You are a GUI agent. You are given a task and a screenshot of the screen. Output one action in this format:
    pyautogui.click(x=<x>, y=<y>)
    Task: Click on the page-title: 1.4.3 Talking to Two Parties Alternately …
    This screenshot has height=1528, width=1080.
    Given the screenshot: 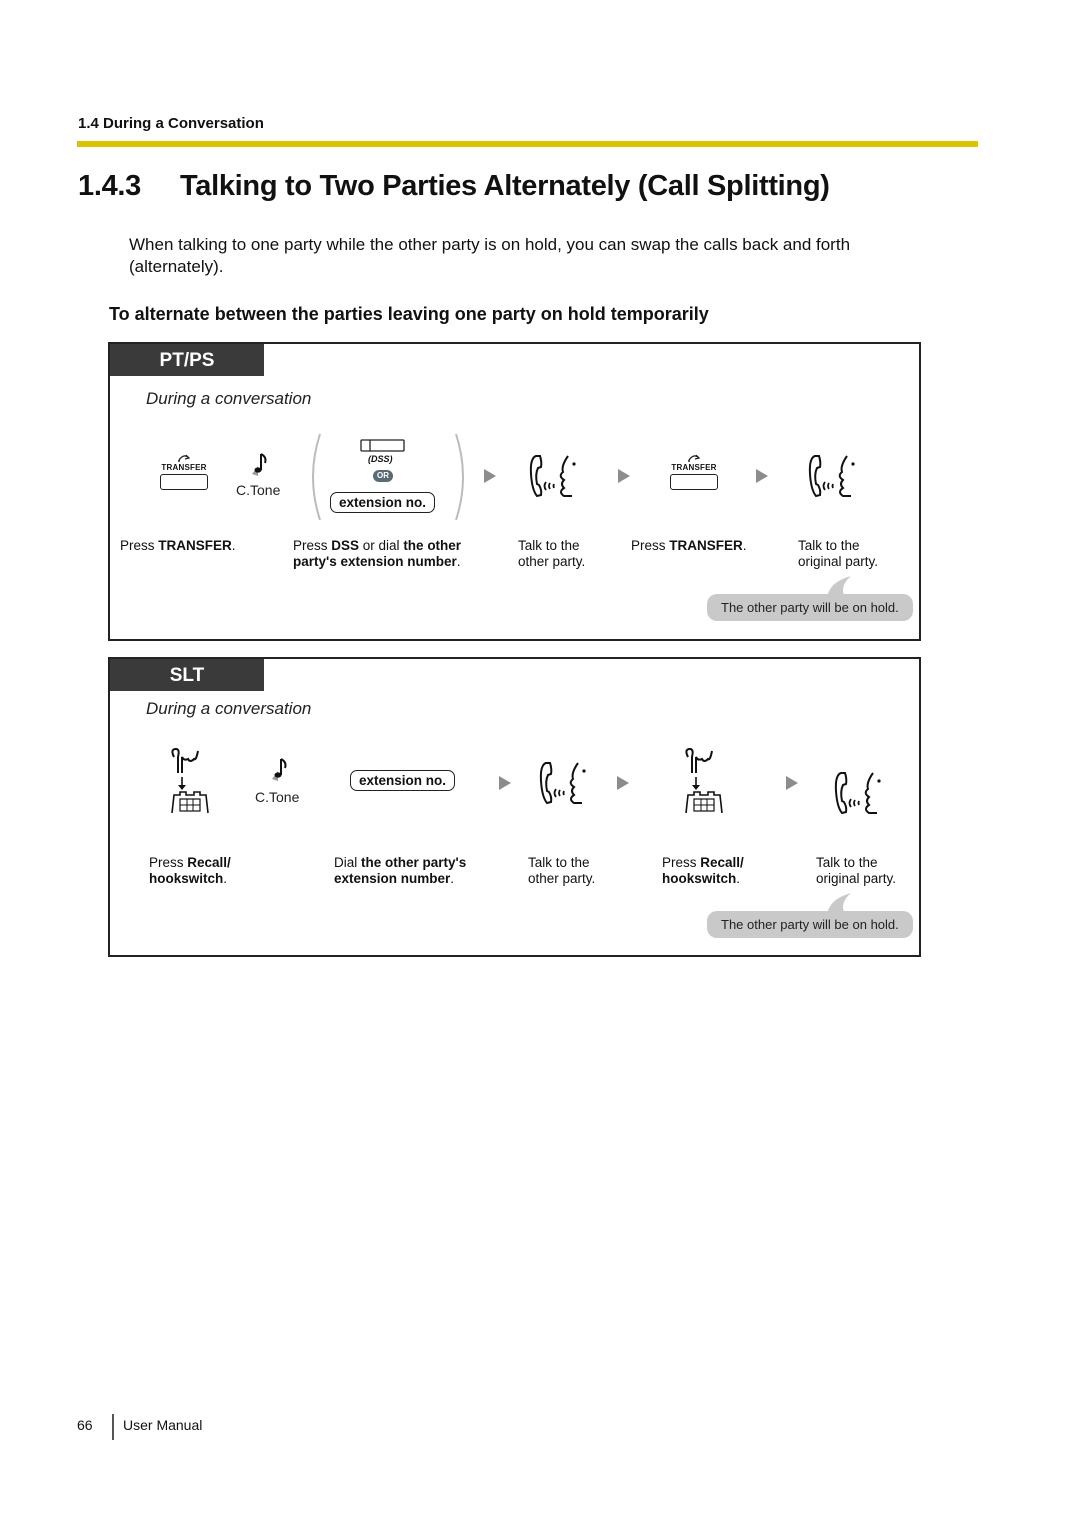 What is the action you would take?
    pyautogui.click(x=454, y=186)
    